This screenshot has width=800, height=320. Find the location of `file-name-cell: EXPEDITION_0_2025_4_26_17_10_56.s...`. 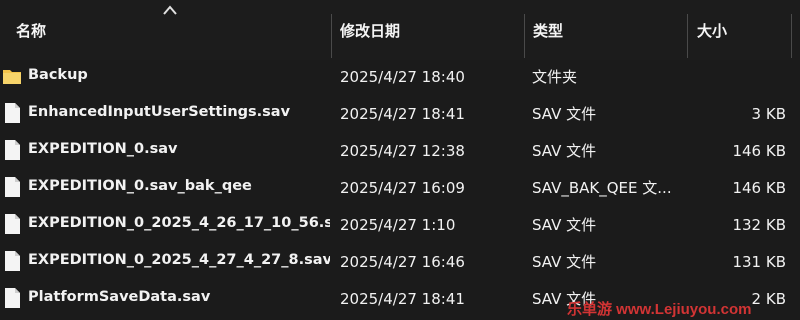

file-name-cell: EXPEDITION_0_2025_4_26_17_10_56.s... is located at coordinates (165, 224).